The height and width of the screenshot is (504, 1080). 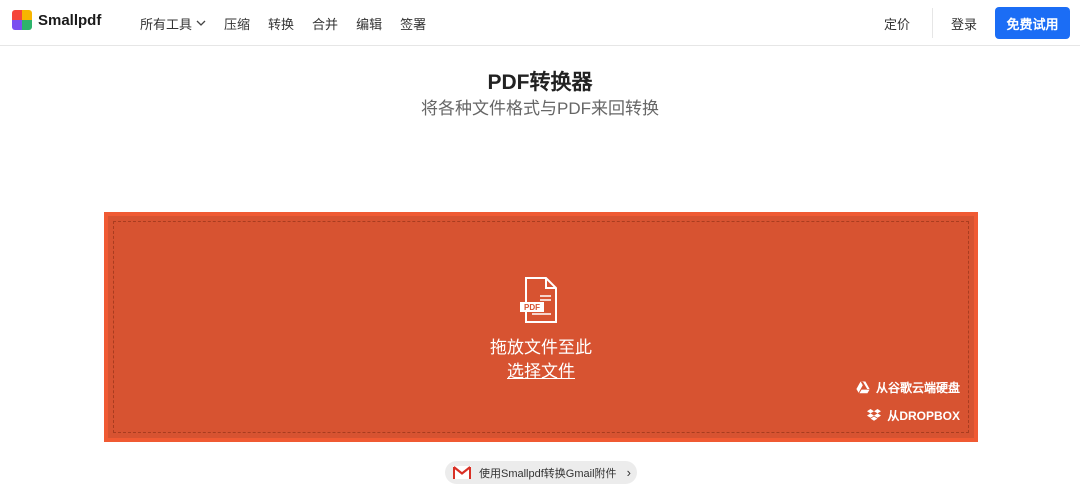 What do you see at coordinates (923, 416) in the screenshot?
I see `dropbox-label: 从DROPBOX` at bounding box center [923, 416].